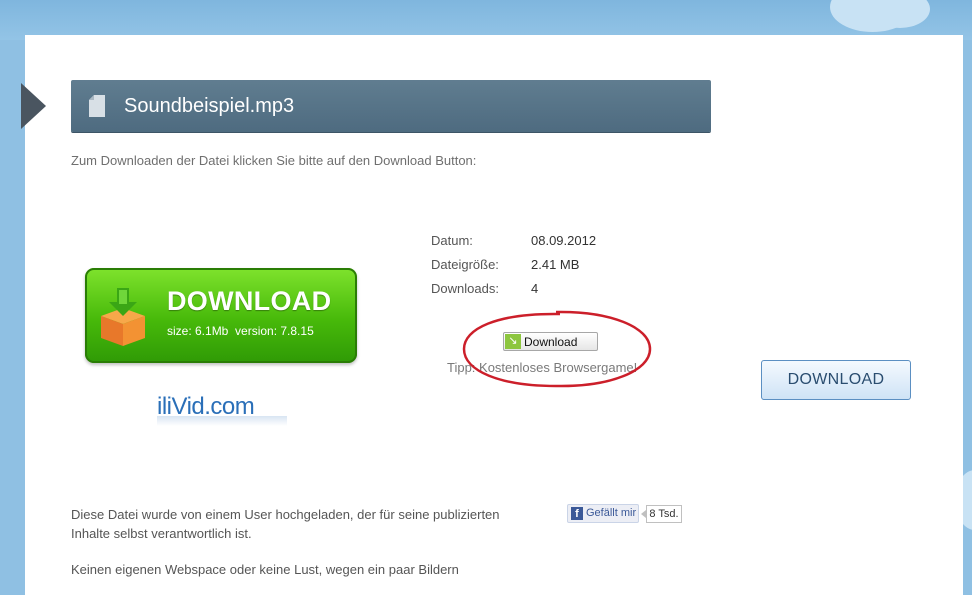  What do you see at coordinates (391, 106) in the screenshot?
I see `file-title-bar: Soundbeispiel.mp3` at bounding box center [391, 106].